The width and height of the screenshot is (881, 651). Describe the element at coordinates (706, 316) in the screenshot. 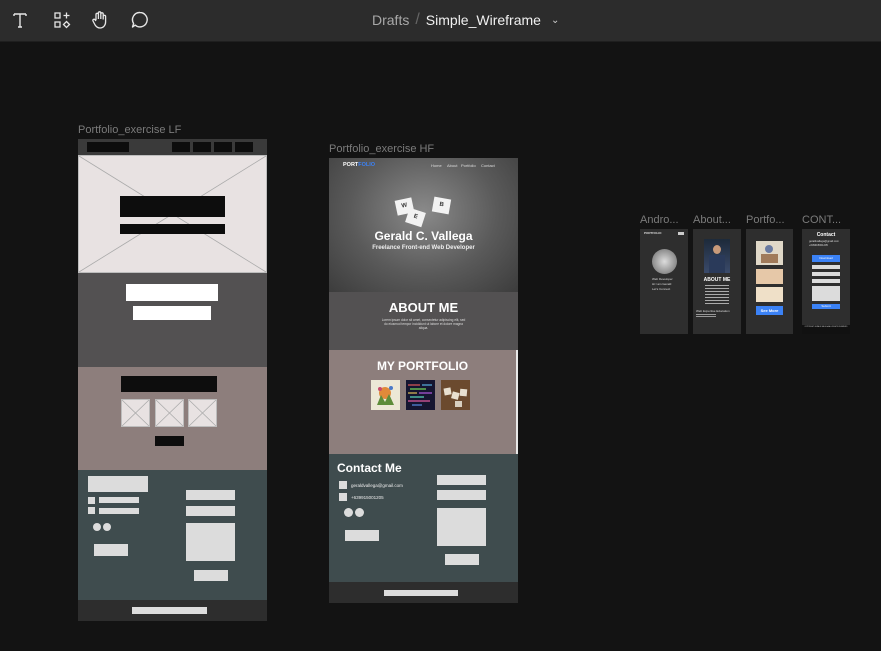

I see `about-mobile-foot-lines` at that location.